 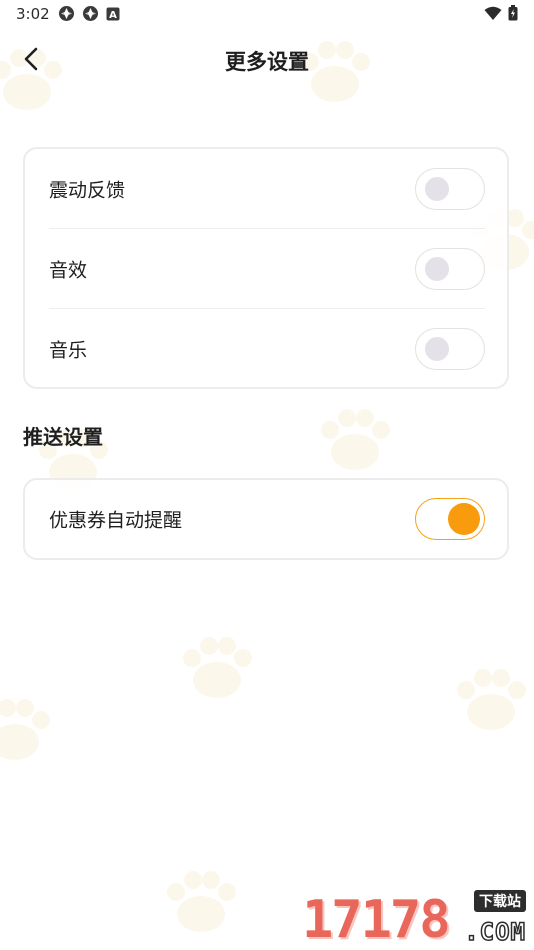 What do you see at coordinates (266, 349) in the screenshot?
I see `setting-row-music: 音乐` at bounding box center [266, 349].